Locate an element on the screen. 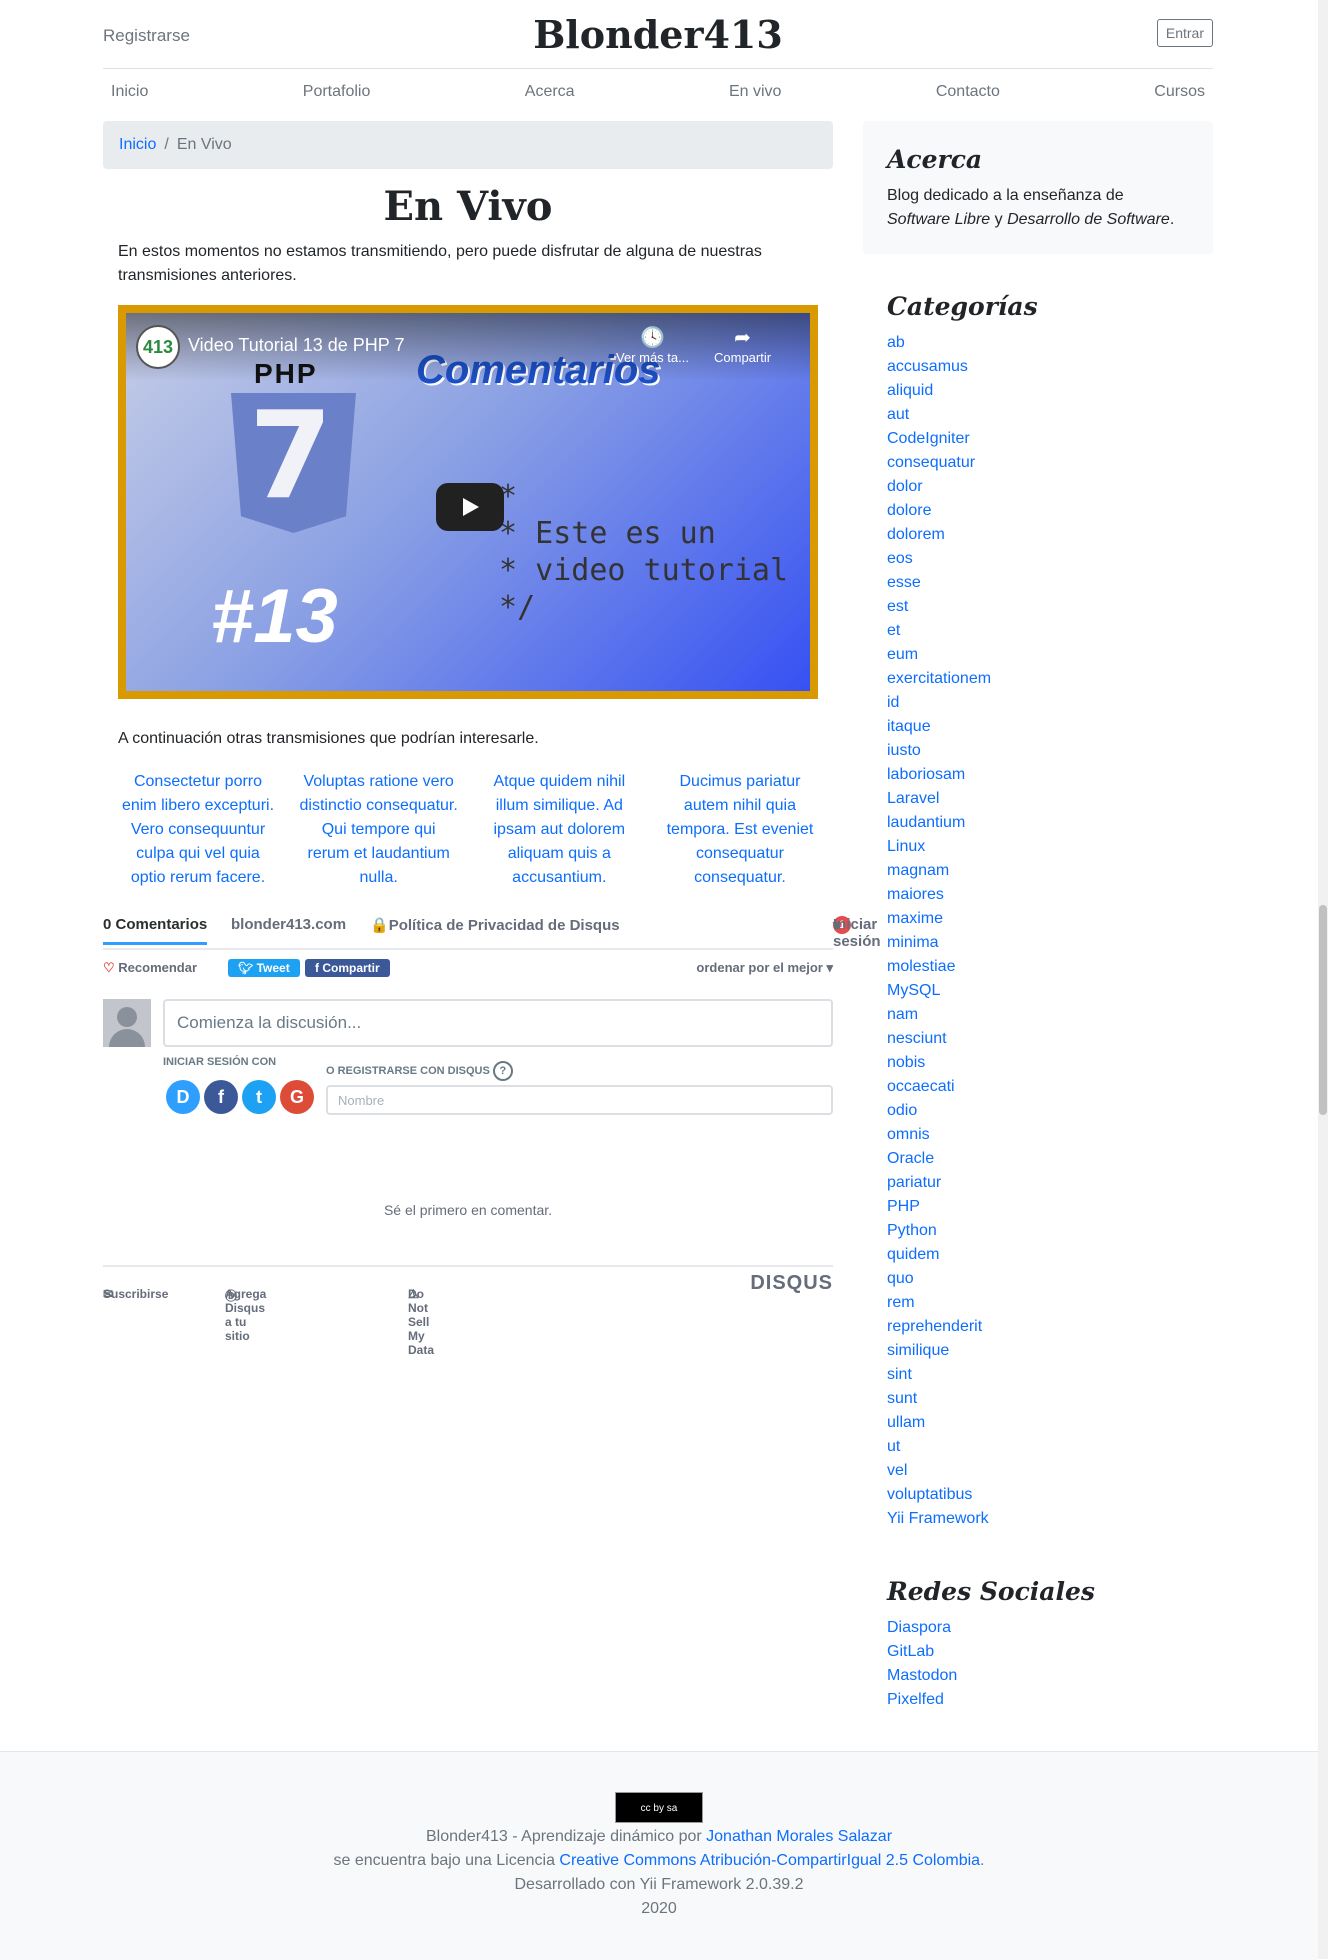 The image size is (1328, 1960). nav-inicio: Inicio is located at coordinates (129, 92).